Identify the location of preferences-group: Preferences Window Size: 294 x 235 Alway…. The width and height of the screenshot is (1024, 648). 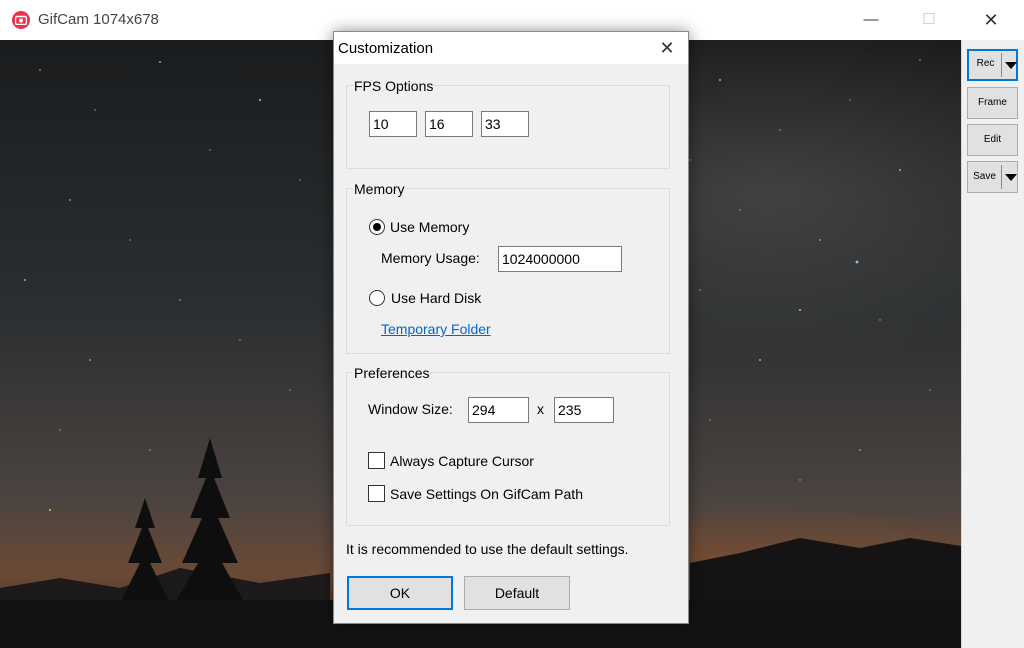
(508, 445).